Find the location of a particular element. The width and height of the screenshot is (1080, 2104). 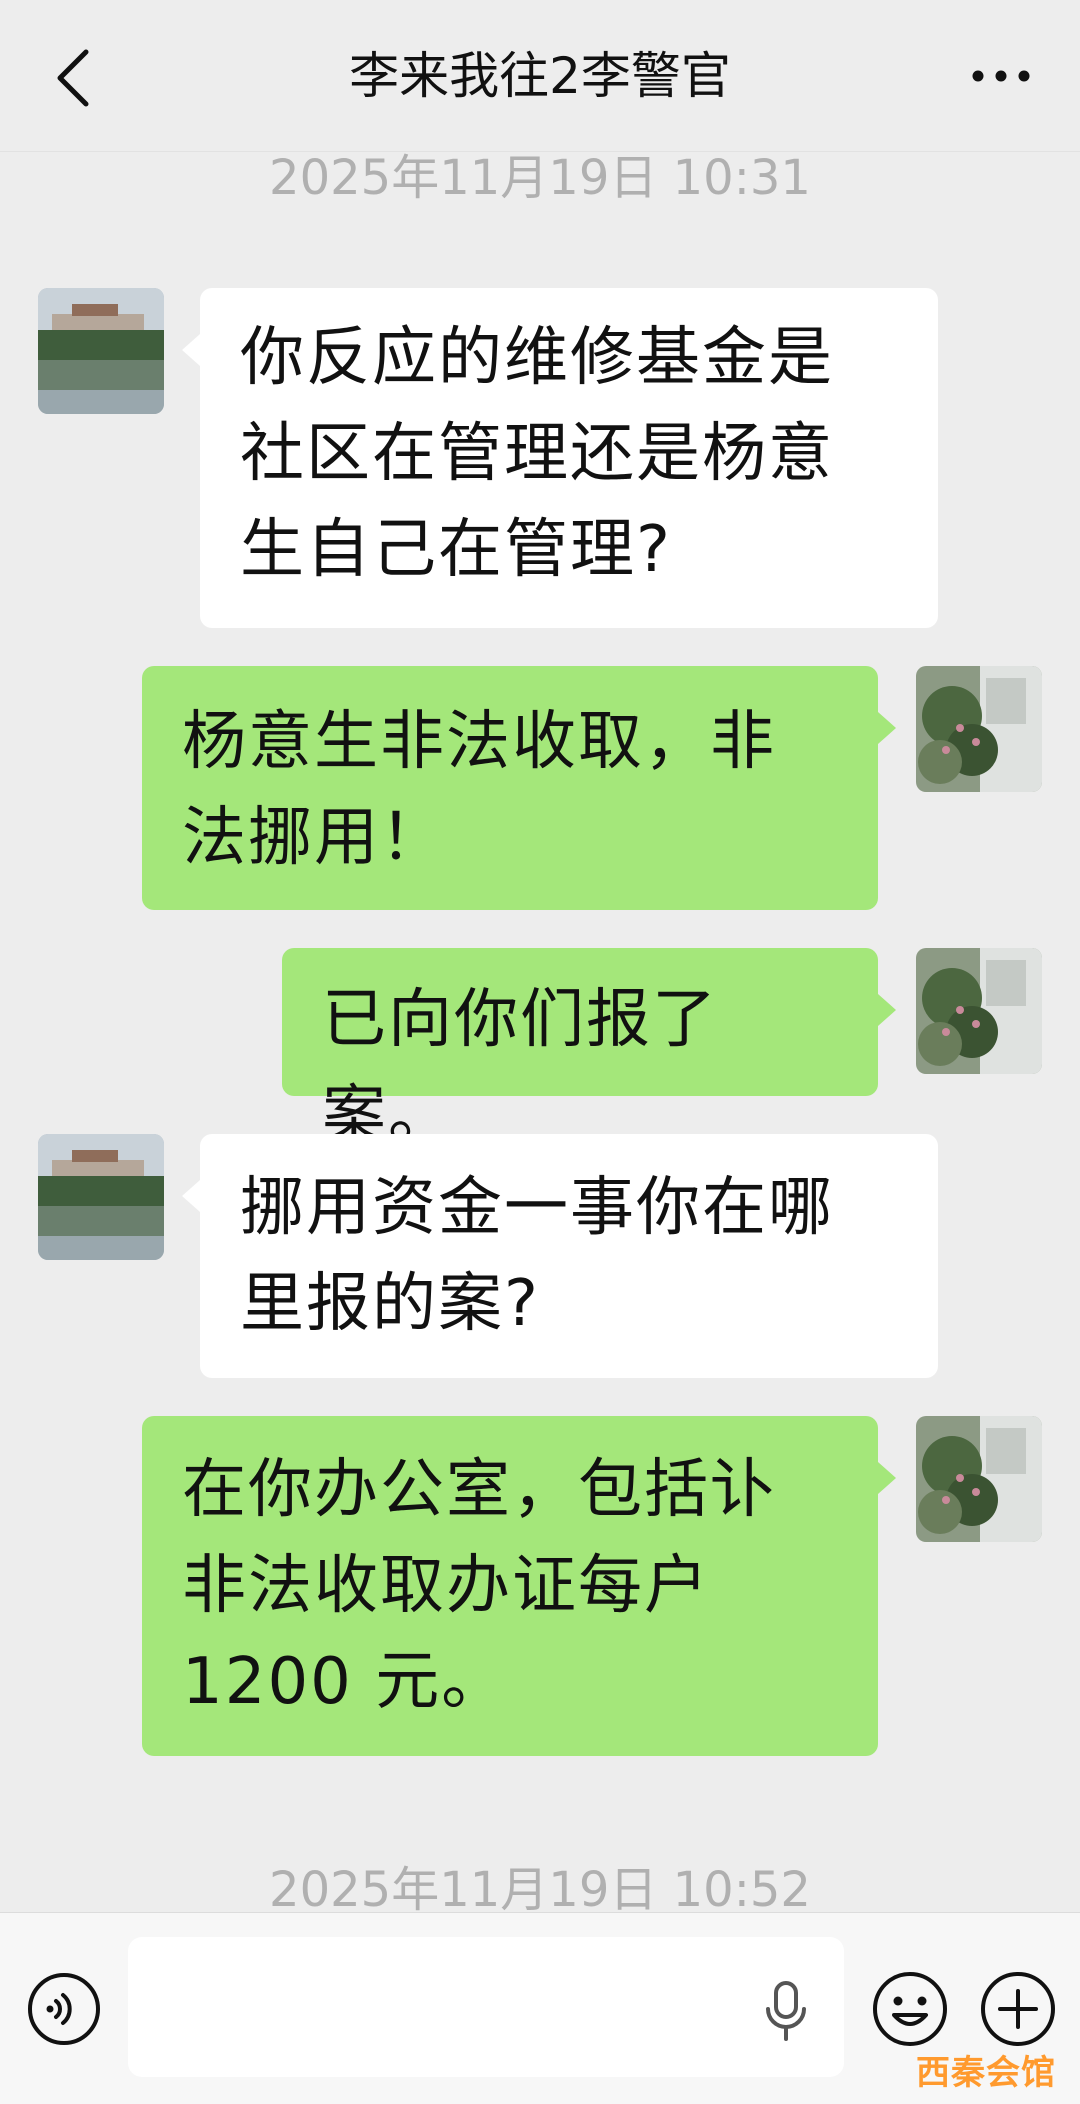

top-bar: 李来我往2李警官 is located at coordinates (540, 76).